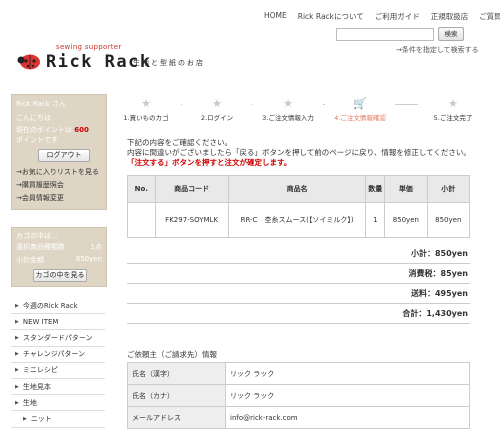  I want to click on menu-item-label: スタンダードパターン, so click(57, 337).